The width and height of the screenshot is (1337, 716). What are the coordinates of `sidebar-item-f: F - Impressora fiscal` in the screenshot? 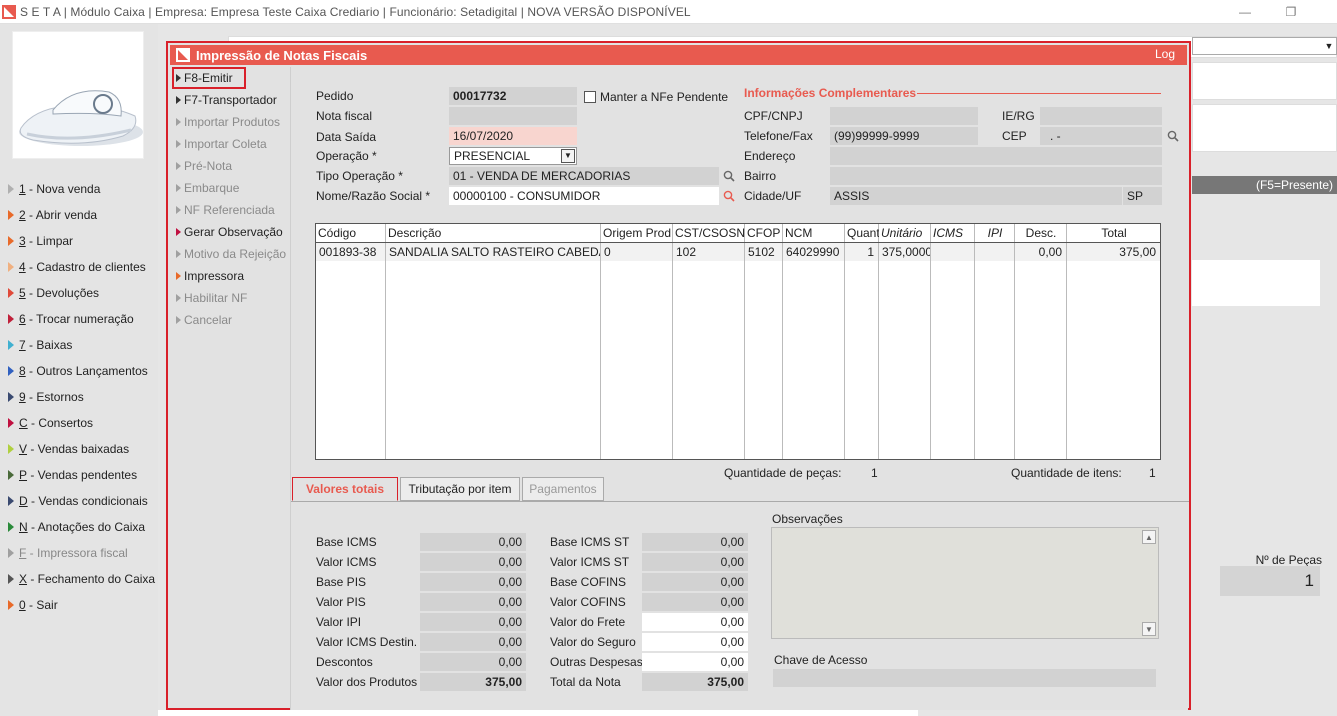 It's located at (79, 553).